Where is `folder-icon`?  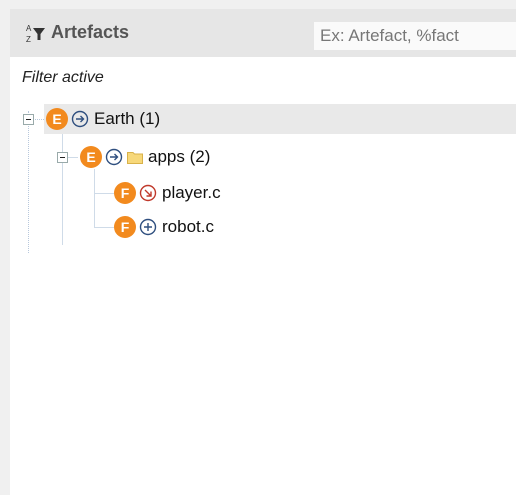 folder-icon is located at coordinates (135, 158).